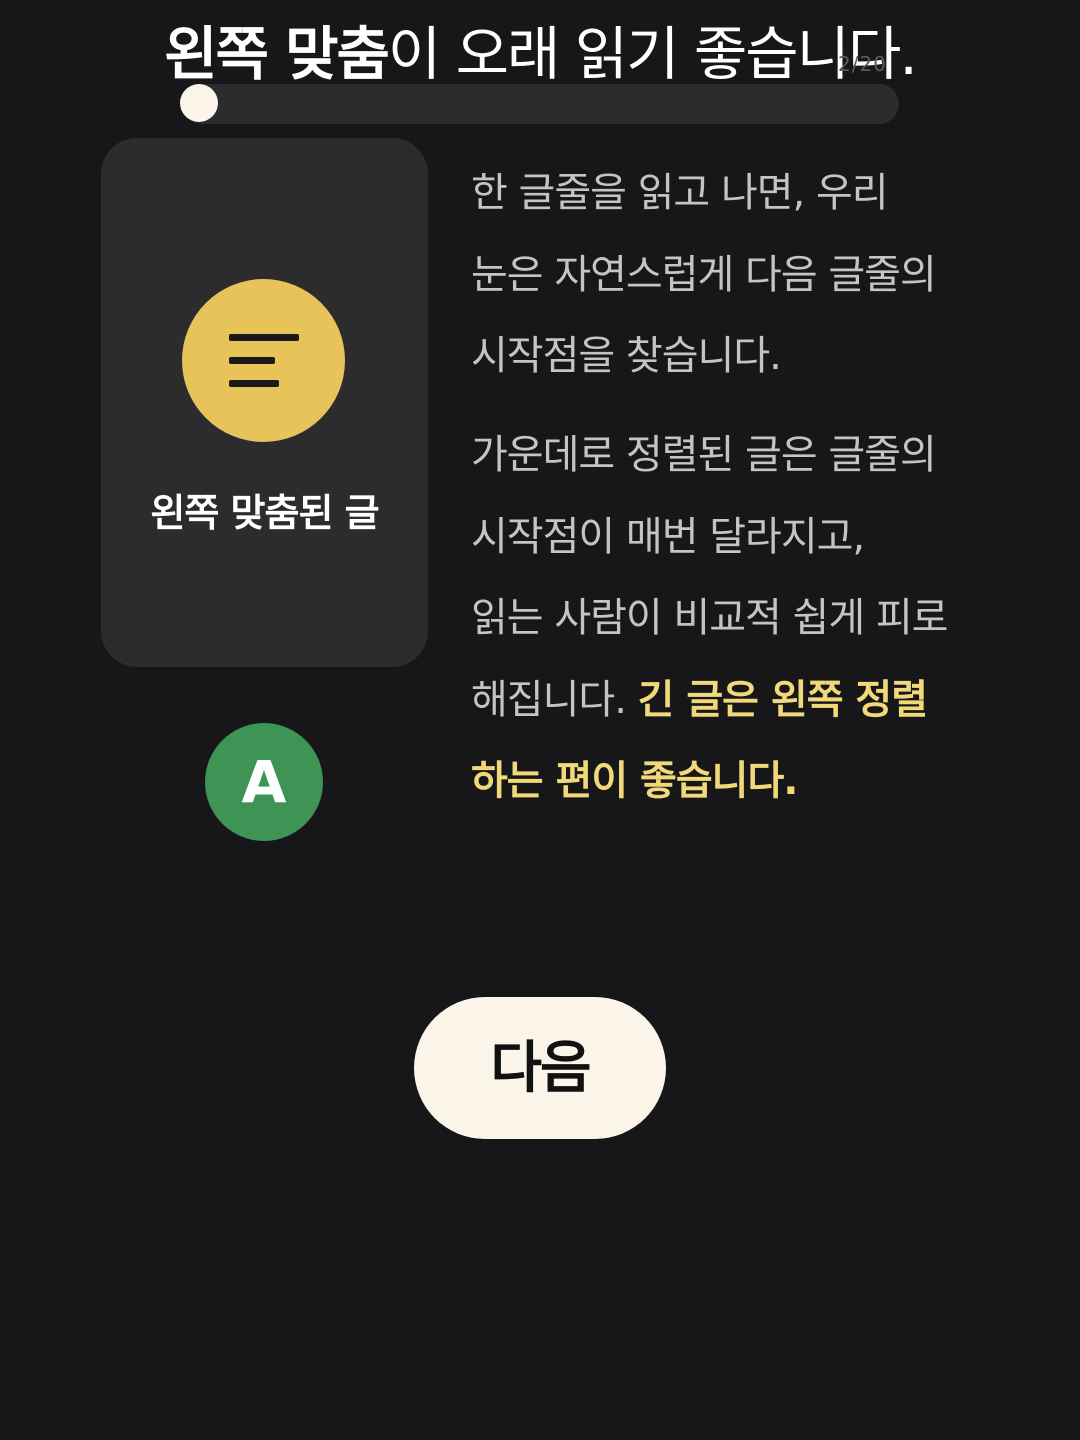 Image resolution: width=1080 pixels, height=1440 pixels. Describe the element at coordinates (862, 64) in the screenshot. I see `page-counter: 2/20` at that location.